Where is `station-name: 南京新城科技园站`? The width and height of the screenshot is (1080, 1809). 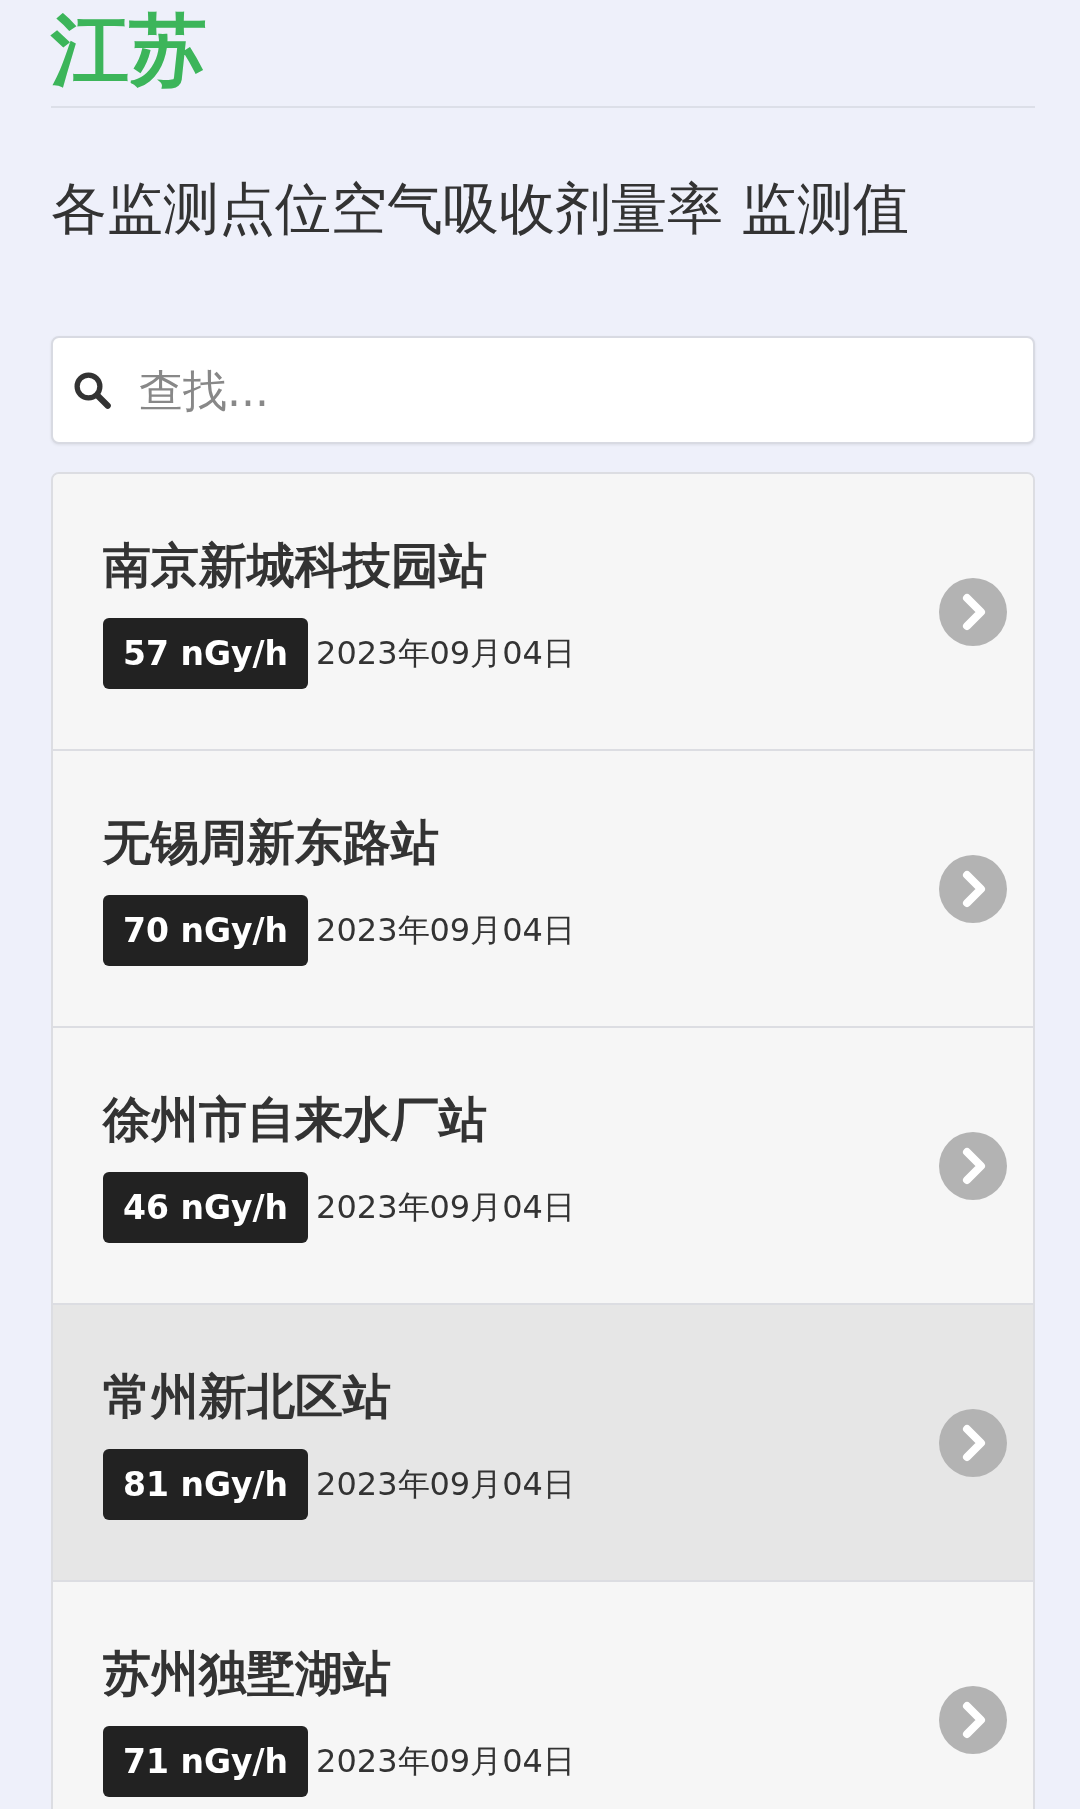 station-name: 南京新城科技园站 is located at coordinates (295, 565).